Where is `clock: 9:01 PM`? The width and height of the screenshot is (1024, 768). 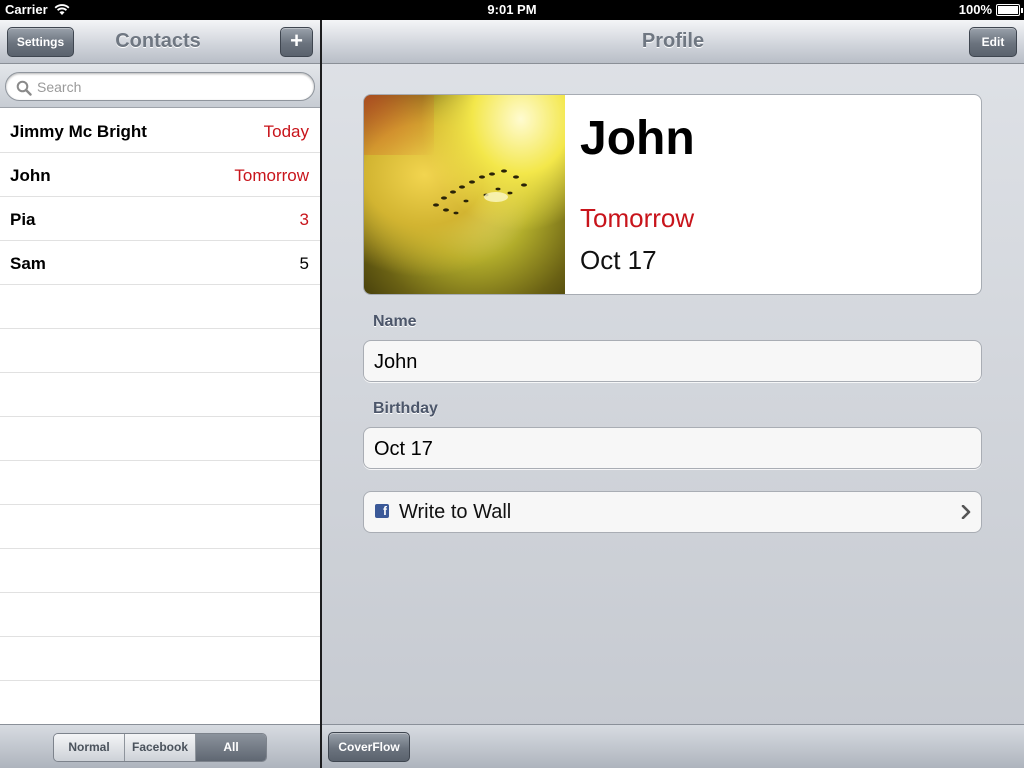 clock: 9:01 PM is located at coordinates (512, 9).